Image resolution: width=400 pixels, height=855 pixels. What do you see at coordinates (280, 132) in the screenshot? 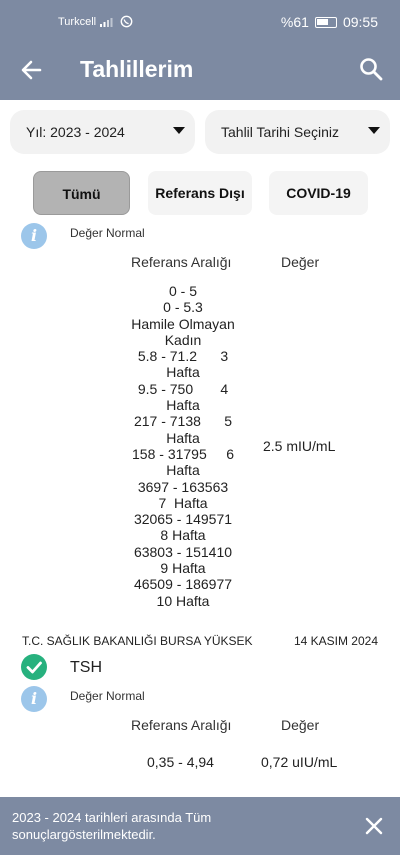
I see `date-dropdown-label: Tahlil Tarihi Seçiniz` at bounding box center [280, 132].